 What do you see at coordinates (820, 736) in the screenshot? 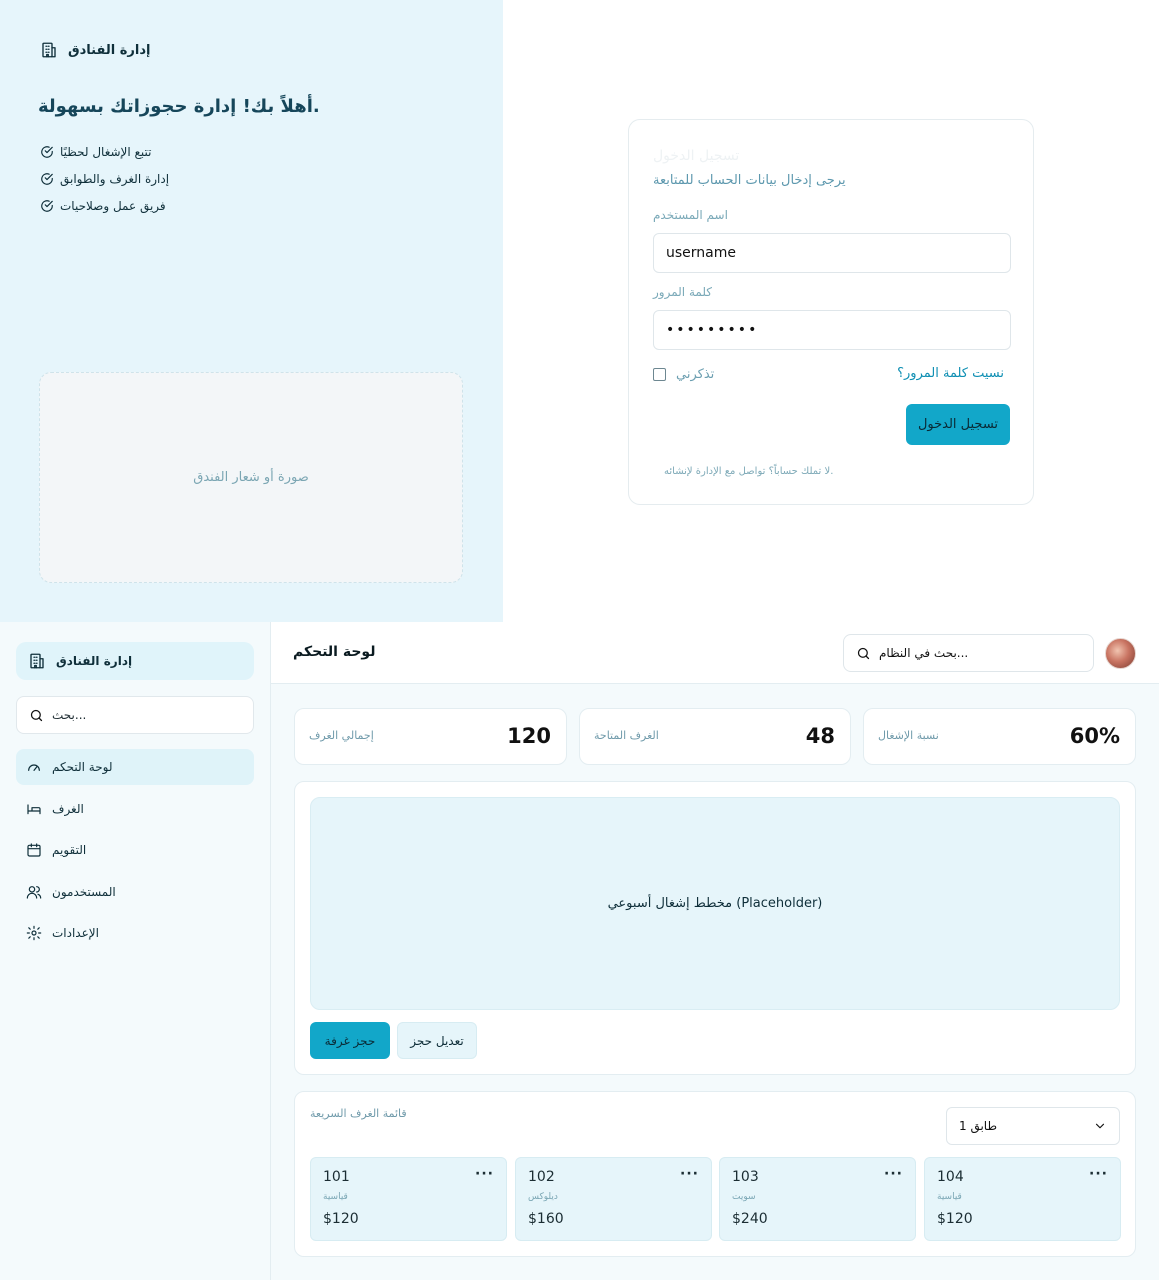
I see `stat-value: 48` at bounding box center [820, 736].